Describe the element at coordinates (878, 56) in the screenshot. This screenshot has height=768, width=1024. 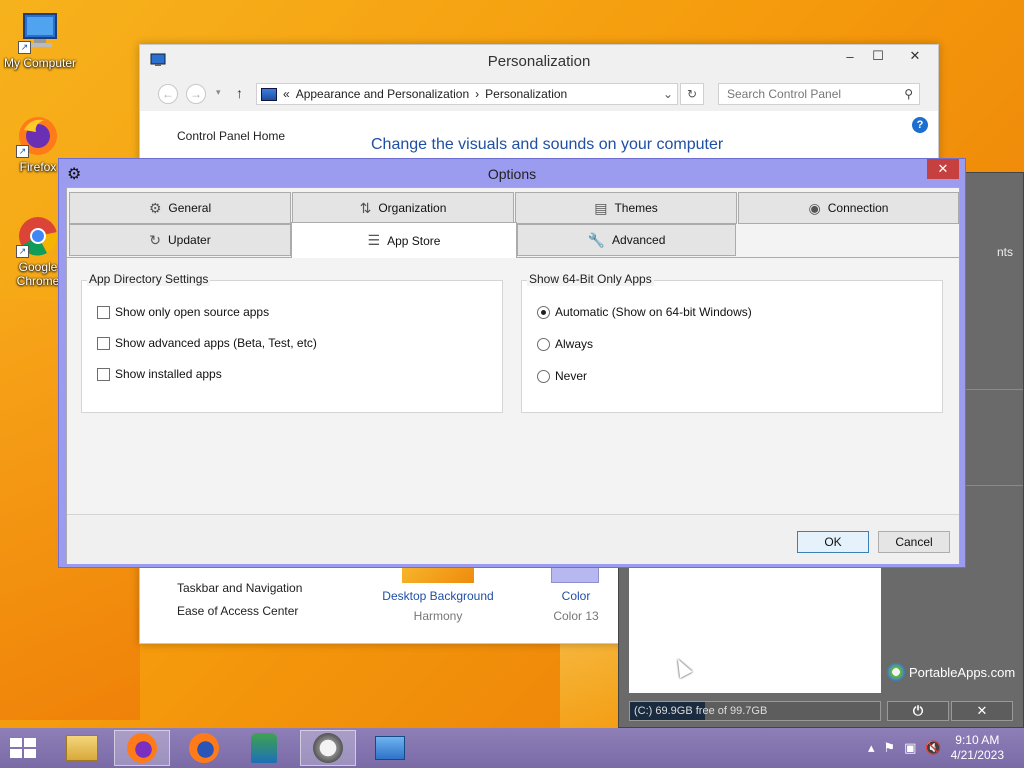
I see `maximize-button: ☐` at that location.